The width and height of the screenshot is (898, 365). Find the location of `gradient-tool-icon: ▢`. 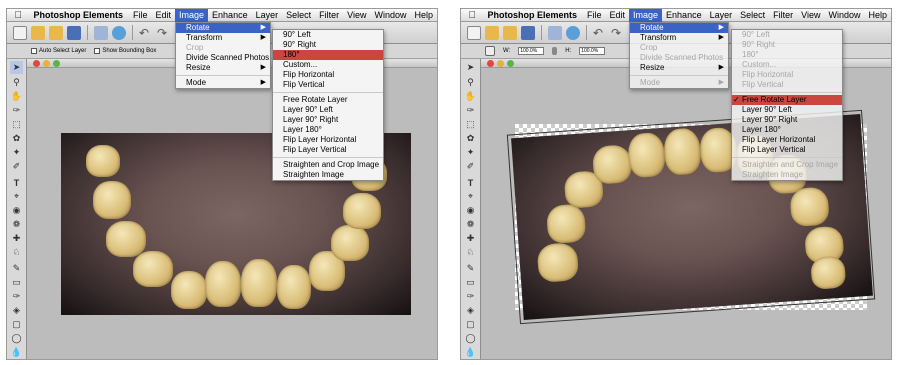

gradient-tool-icon: ▢ is located at coordinates (470, 324).